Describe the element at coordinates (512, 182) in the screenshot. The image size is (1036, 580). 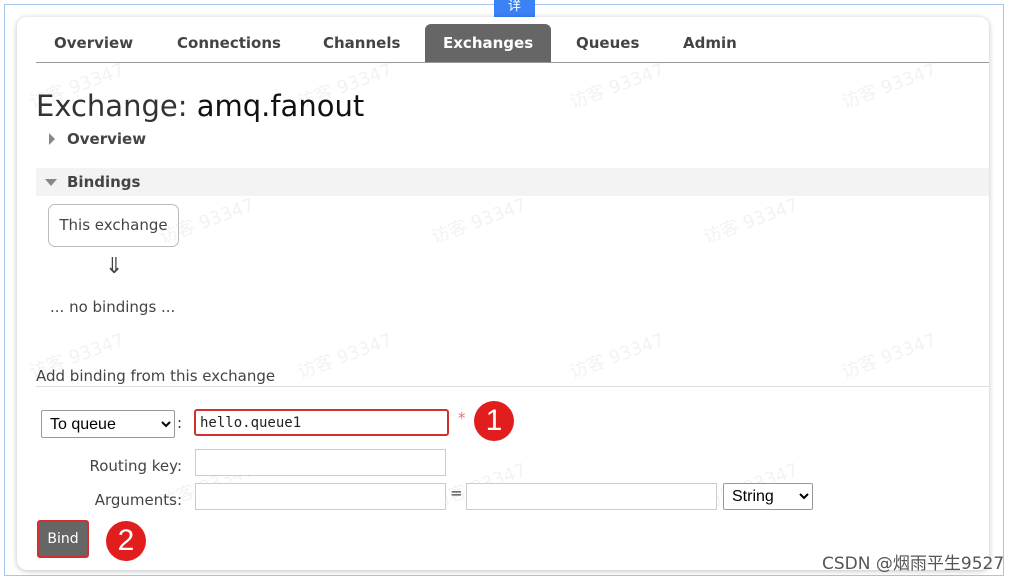
I see `bindings-header-bar` at that location.